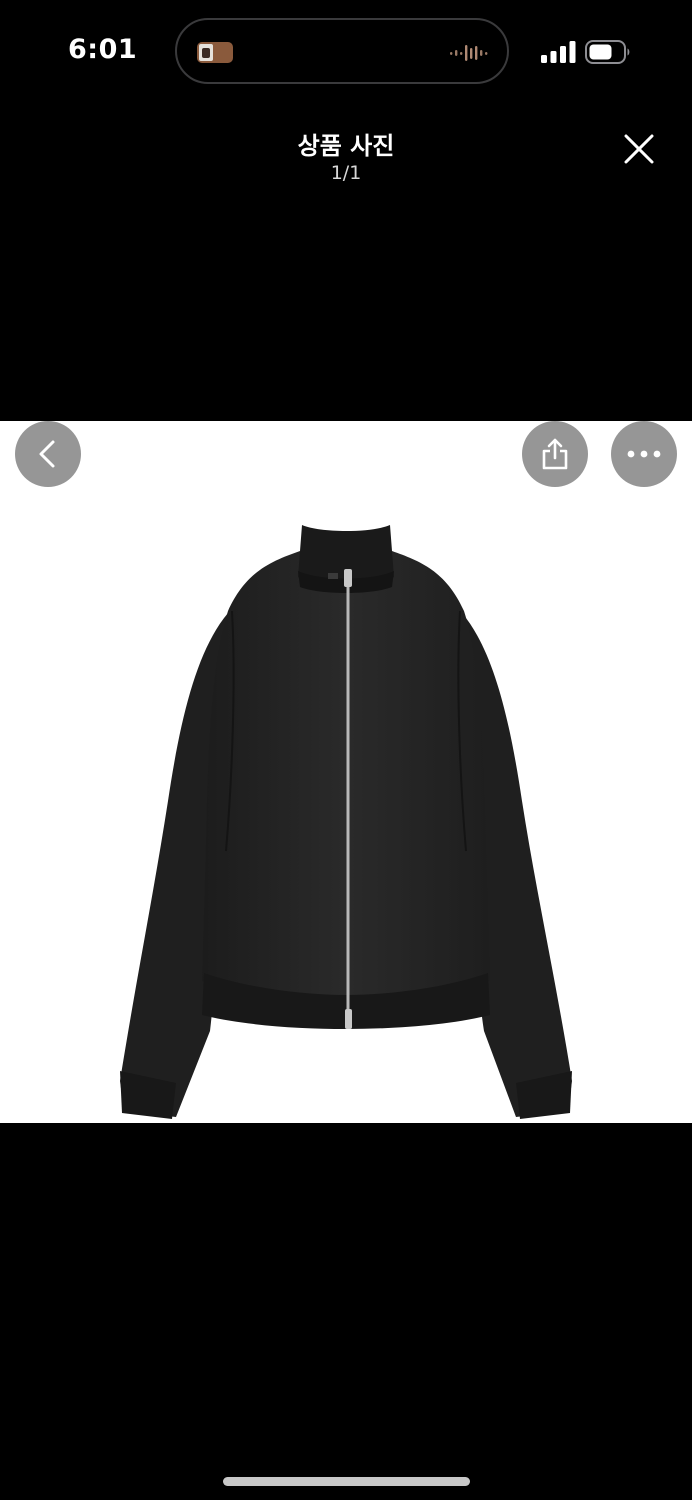 Image resolution: width=692 pixels, height=1500 pixels. I want to click on album-artwork-icon, so click(215, 52).